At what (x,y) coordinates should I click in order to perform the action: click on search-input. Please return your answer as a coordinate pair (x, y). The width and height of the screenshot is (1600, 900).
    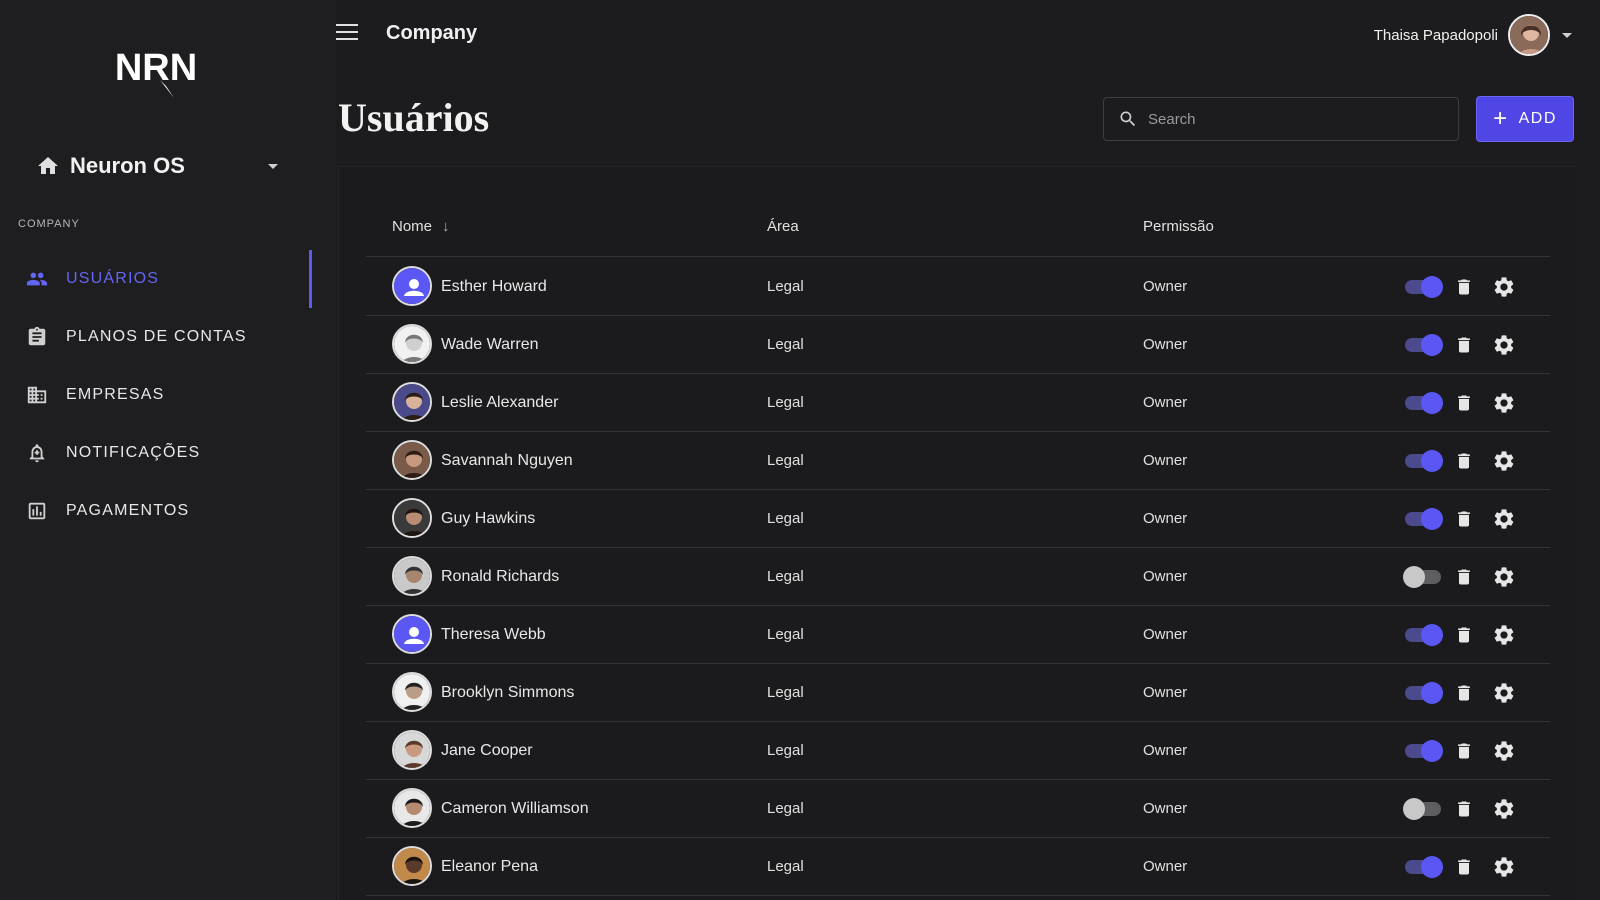
    Looking at the image, I should click on (1288, 119).